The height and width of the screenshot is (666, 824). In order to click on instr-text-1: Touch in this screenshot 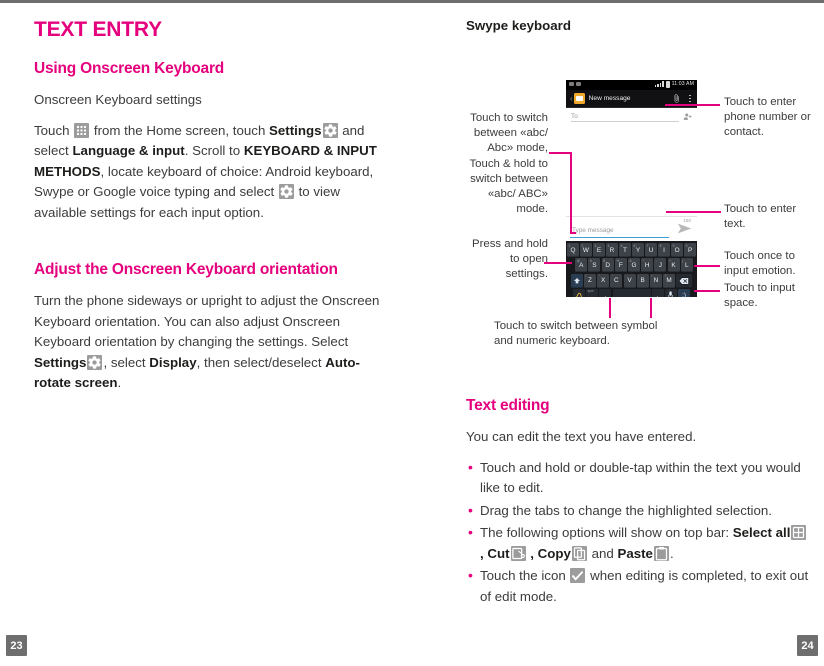, I will do `click(54, 130)`.